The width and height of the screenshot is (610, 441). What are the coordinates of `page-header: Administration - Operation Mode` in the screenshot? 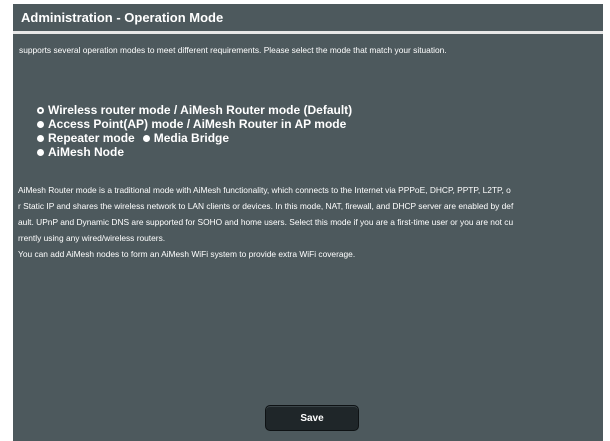 It's located at (308, 17).